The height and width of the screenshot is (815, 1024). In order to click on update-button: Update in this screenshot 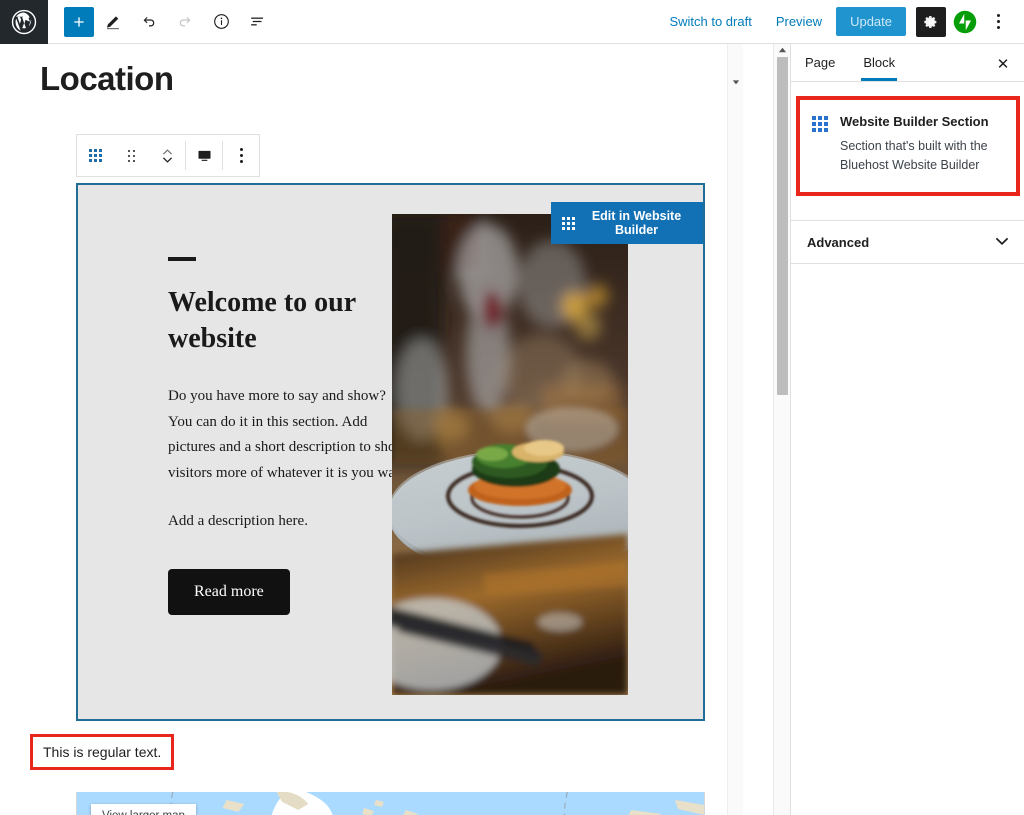, I will do `click(871, 21)`.